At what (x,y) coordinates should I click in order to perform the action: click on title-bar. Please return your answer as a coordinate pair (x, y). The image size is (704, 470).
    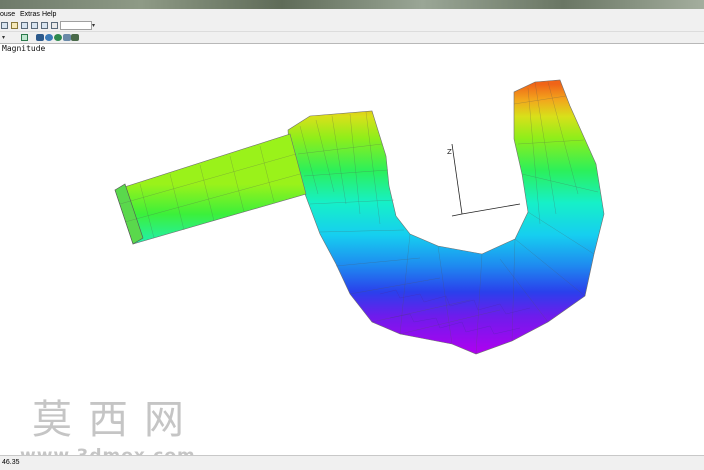
    Looking at the image, I should click on (352, 4).